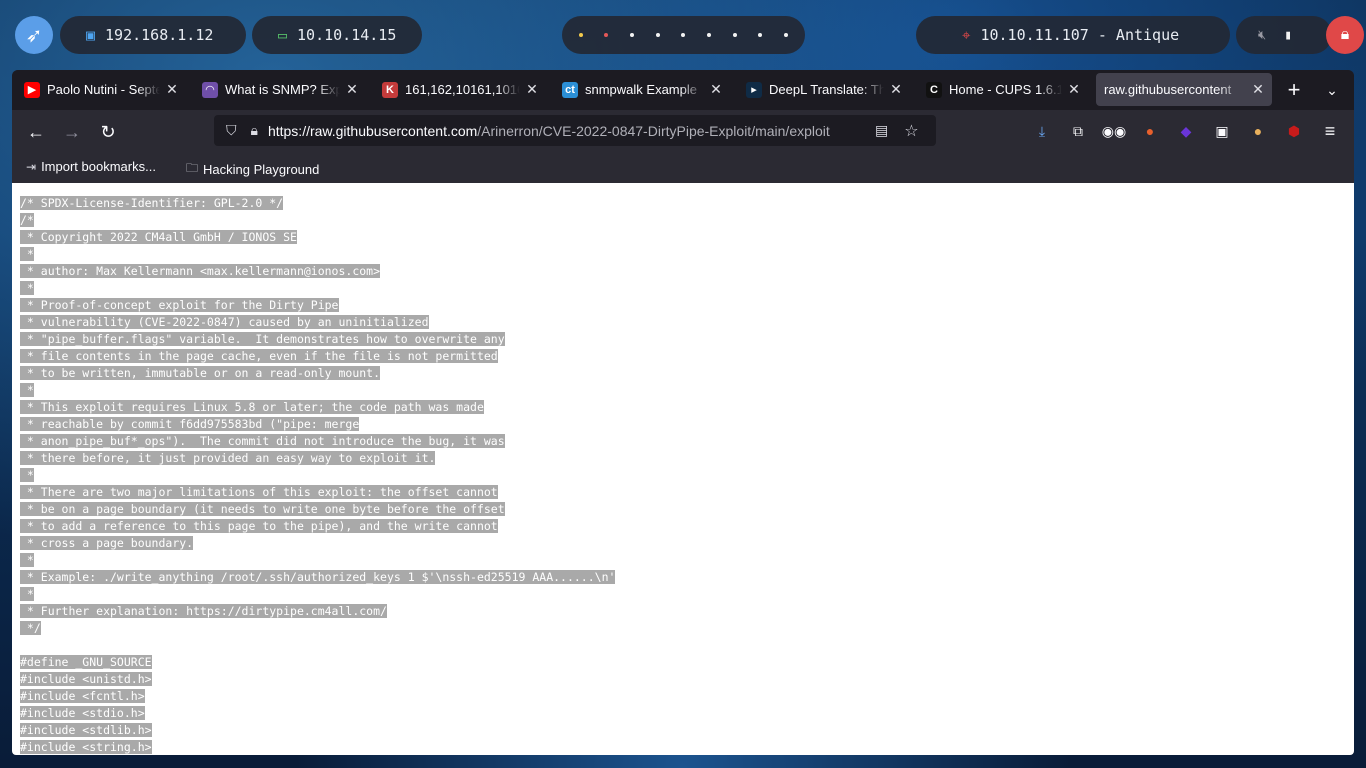 This screenshot has height=768, width=1366. I want to click on new-tab-button: +, so click(1294, 90).